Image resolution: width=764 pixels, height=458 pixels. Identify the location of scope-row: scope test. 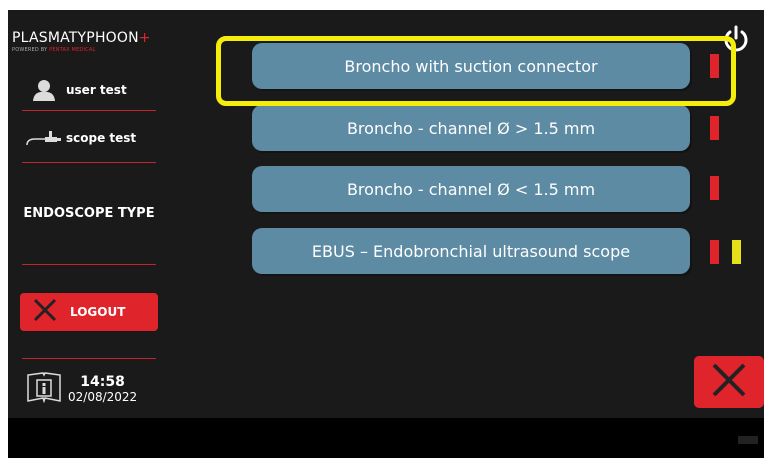
(89, 138).